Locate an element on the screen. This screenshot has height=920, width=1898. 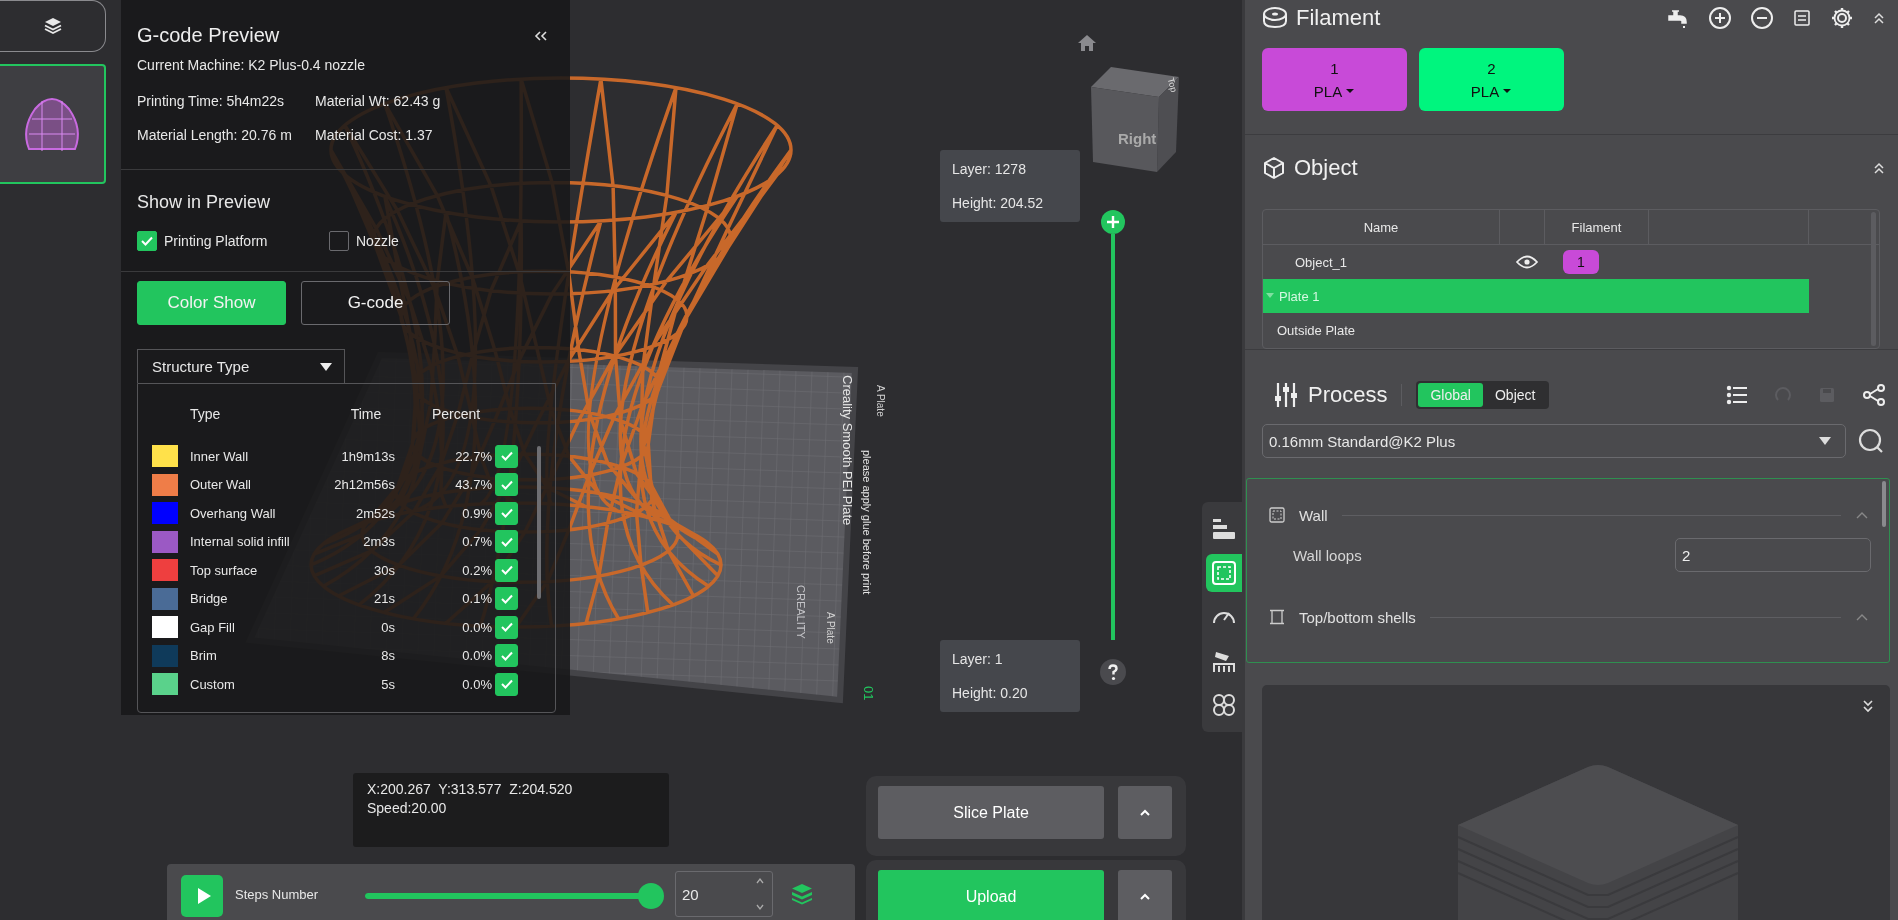
play-icon is located at coordinates (204, 896).